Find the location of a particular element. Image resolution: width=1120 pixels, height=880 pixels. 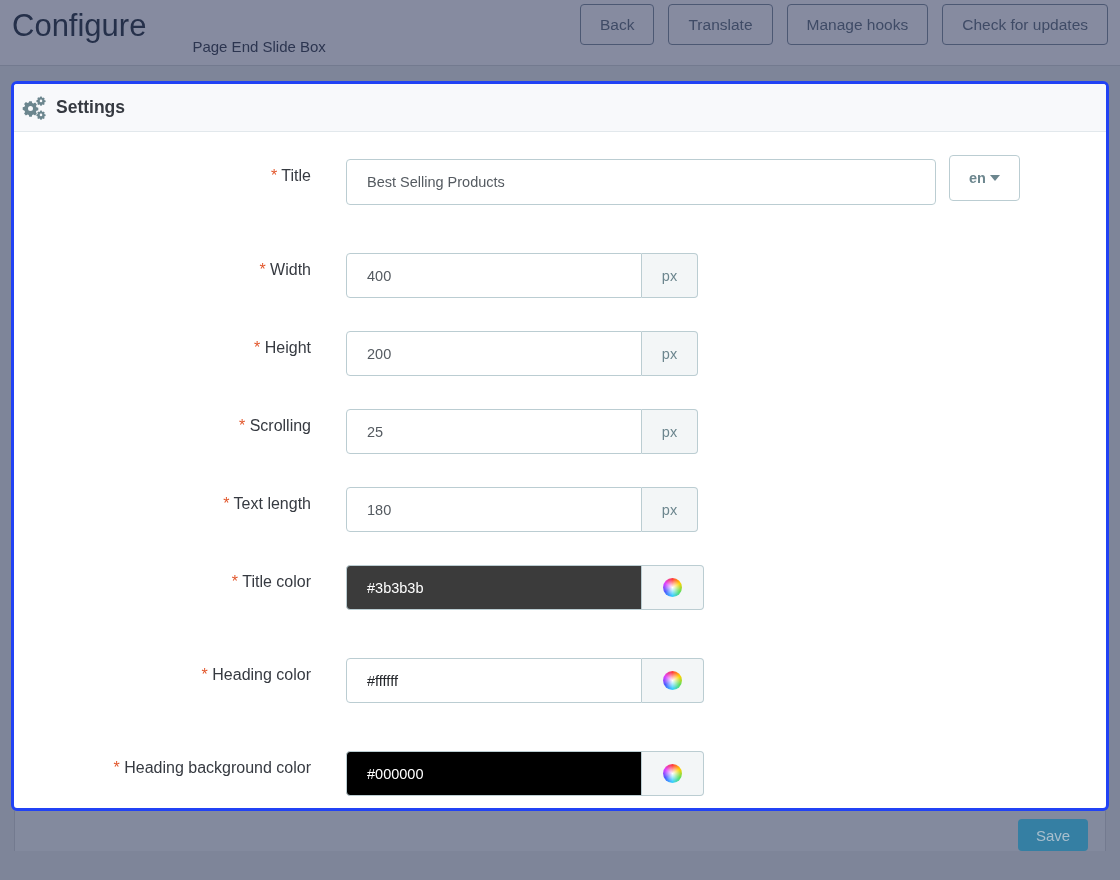

text-input: Best Selling Products is located at coordinates (641, 182).